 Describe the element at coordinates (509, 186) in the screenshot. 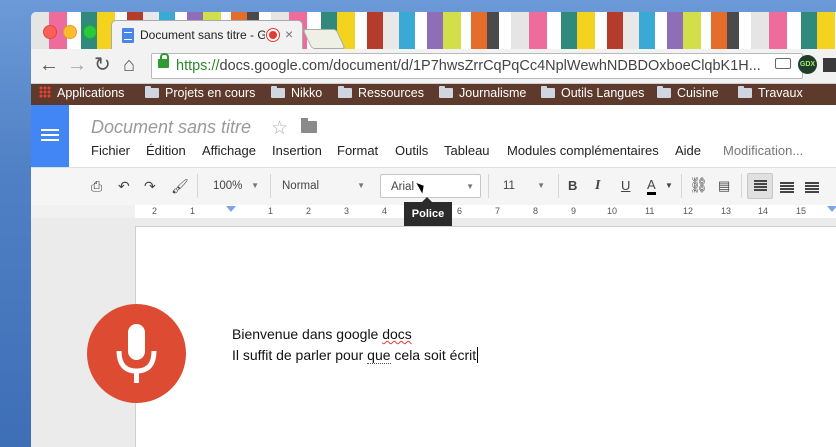

I see `font-size-value: 11` at that location.